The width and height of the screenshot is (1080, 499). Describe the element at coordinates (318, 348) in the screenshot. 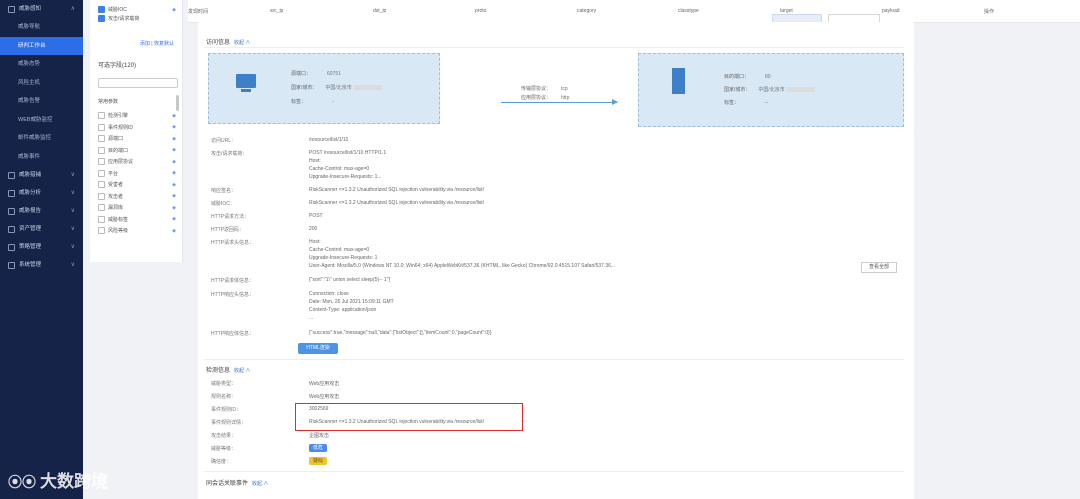

I see `html-render-button: HTML渲染` at that location.